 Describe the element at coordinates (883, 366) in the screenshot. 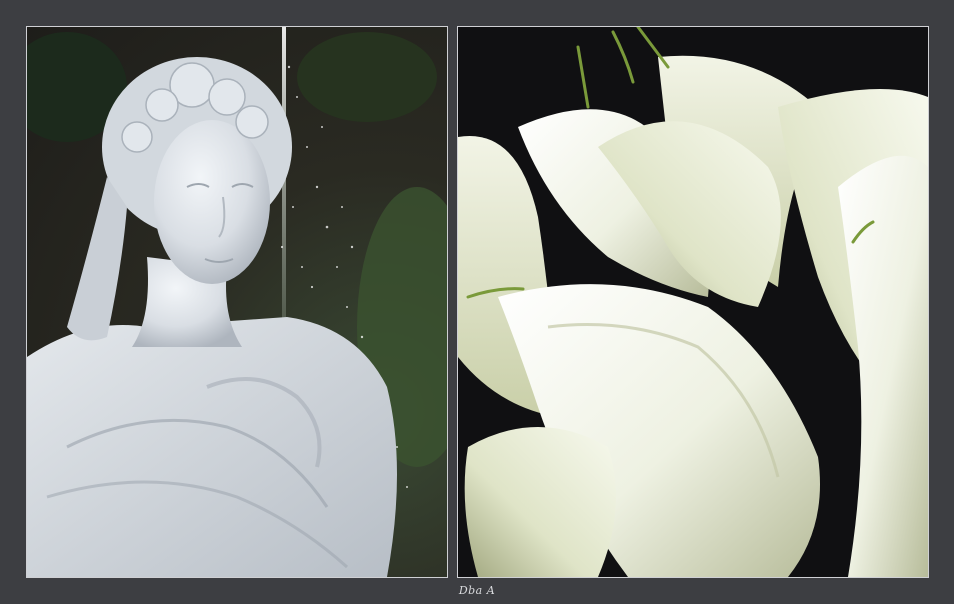

I see `lily-right` at that location.